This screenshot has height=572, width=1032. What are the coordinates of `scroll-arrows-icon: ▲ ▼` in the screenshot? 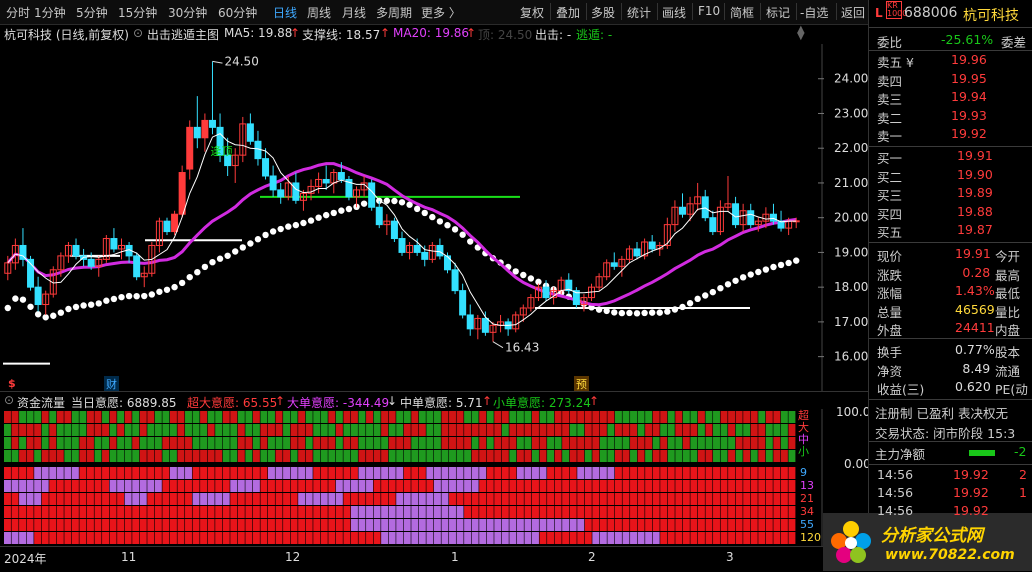 It's located at (802, 33).